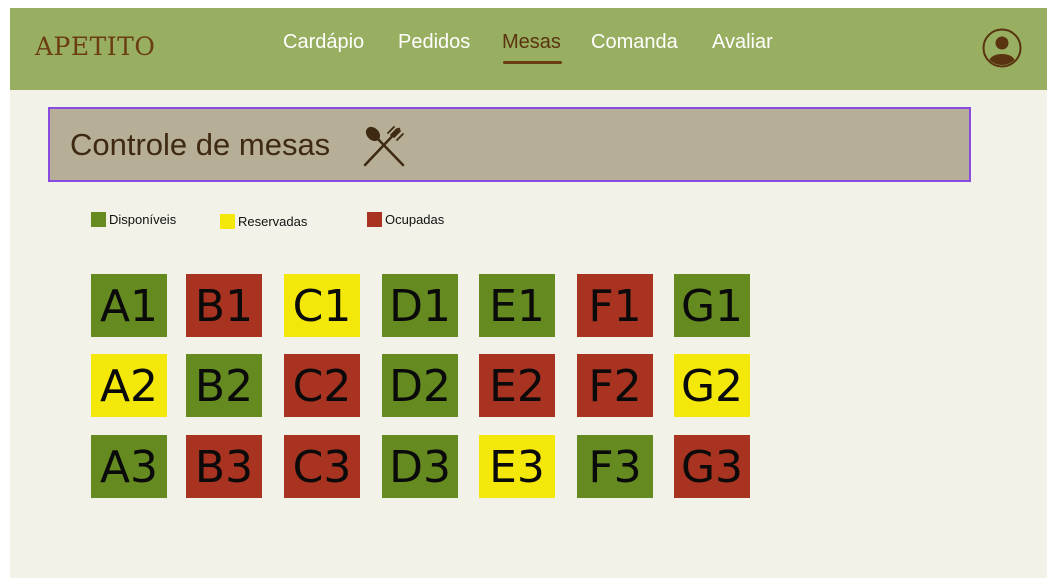  What do you see at coordinates (224, 385) in the screenshot?
I see `table-tile-b2: B2` at bounding box center [224, 385].